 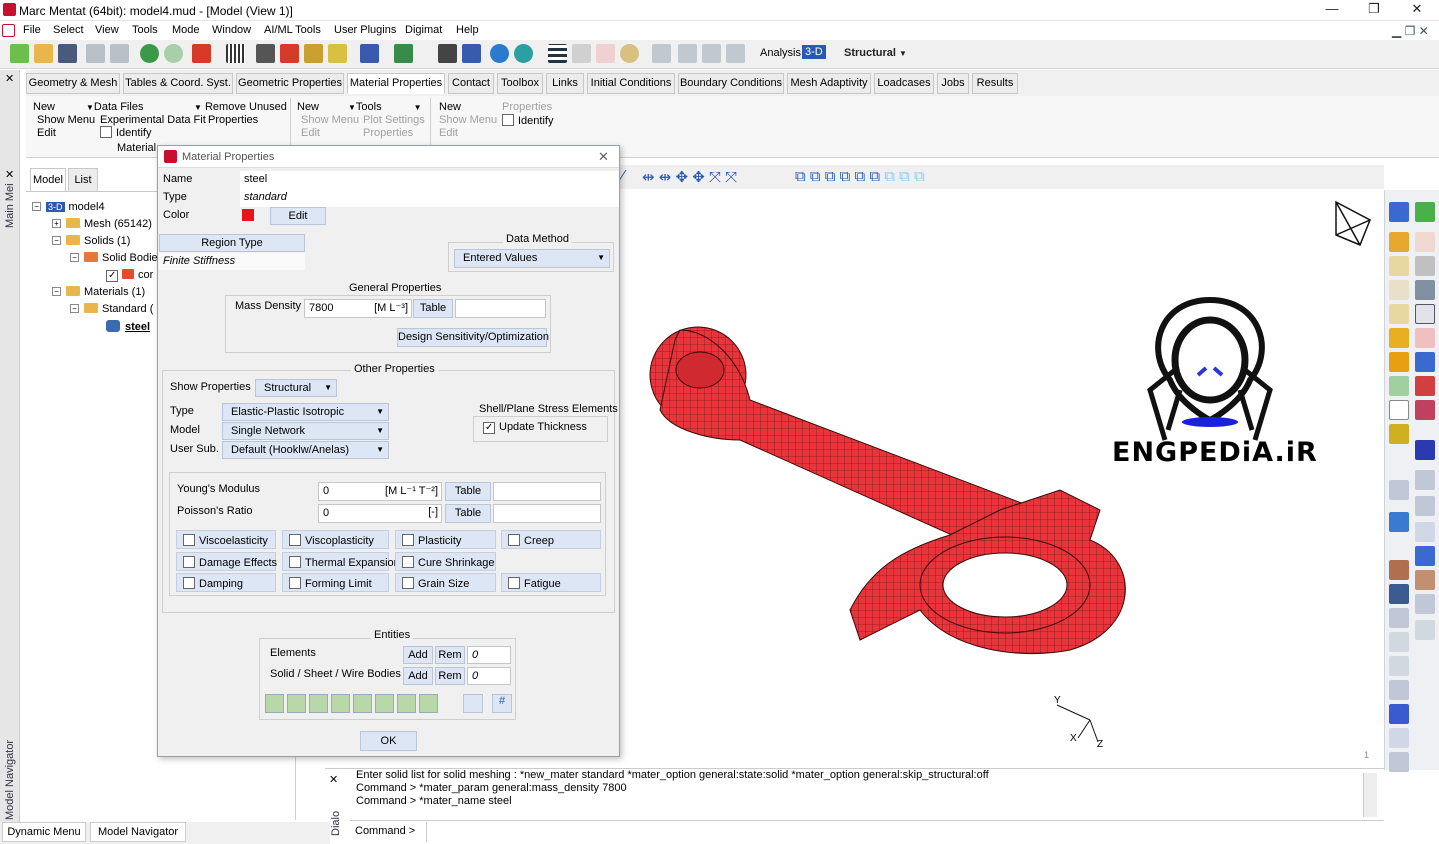 What do you see at coordinates (298, 216) in the screenshot?
I see `color-edit-button: Edit` at bounding box center [298, 216].